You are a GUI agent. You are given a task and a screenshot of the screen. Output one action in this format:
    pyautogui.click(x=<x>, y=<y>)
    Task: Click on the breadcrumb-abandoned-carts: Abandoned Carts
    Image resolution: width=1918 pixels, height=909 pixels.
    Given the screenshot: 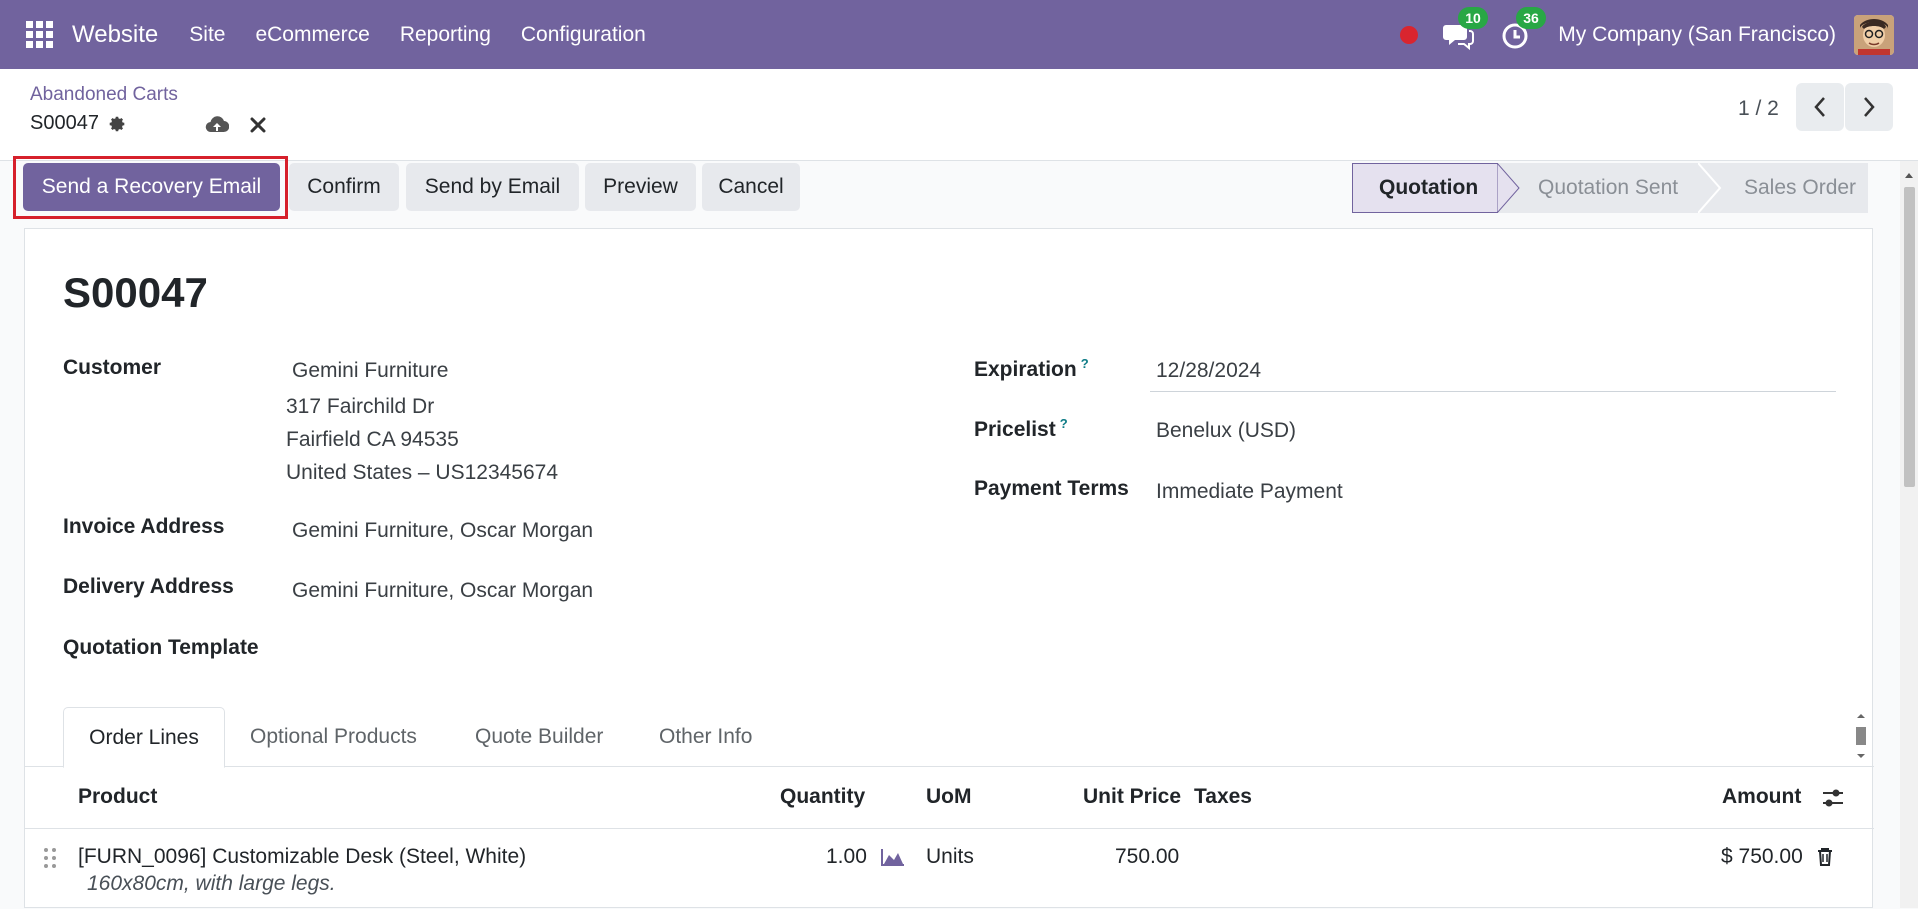 What is the action you would take?
    pyautogui.click(x=104, y=95)
    